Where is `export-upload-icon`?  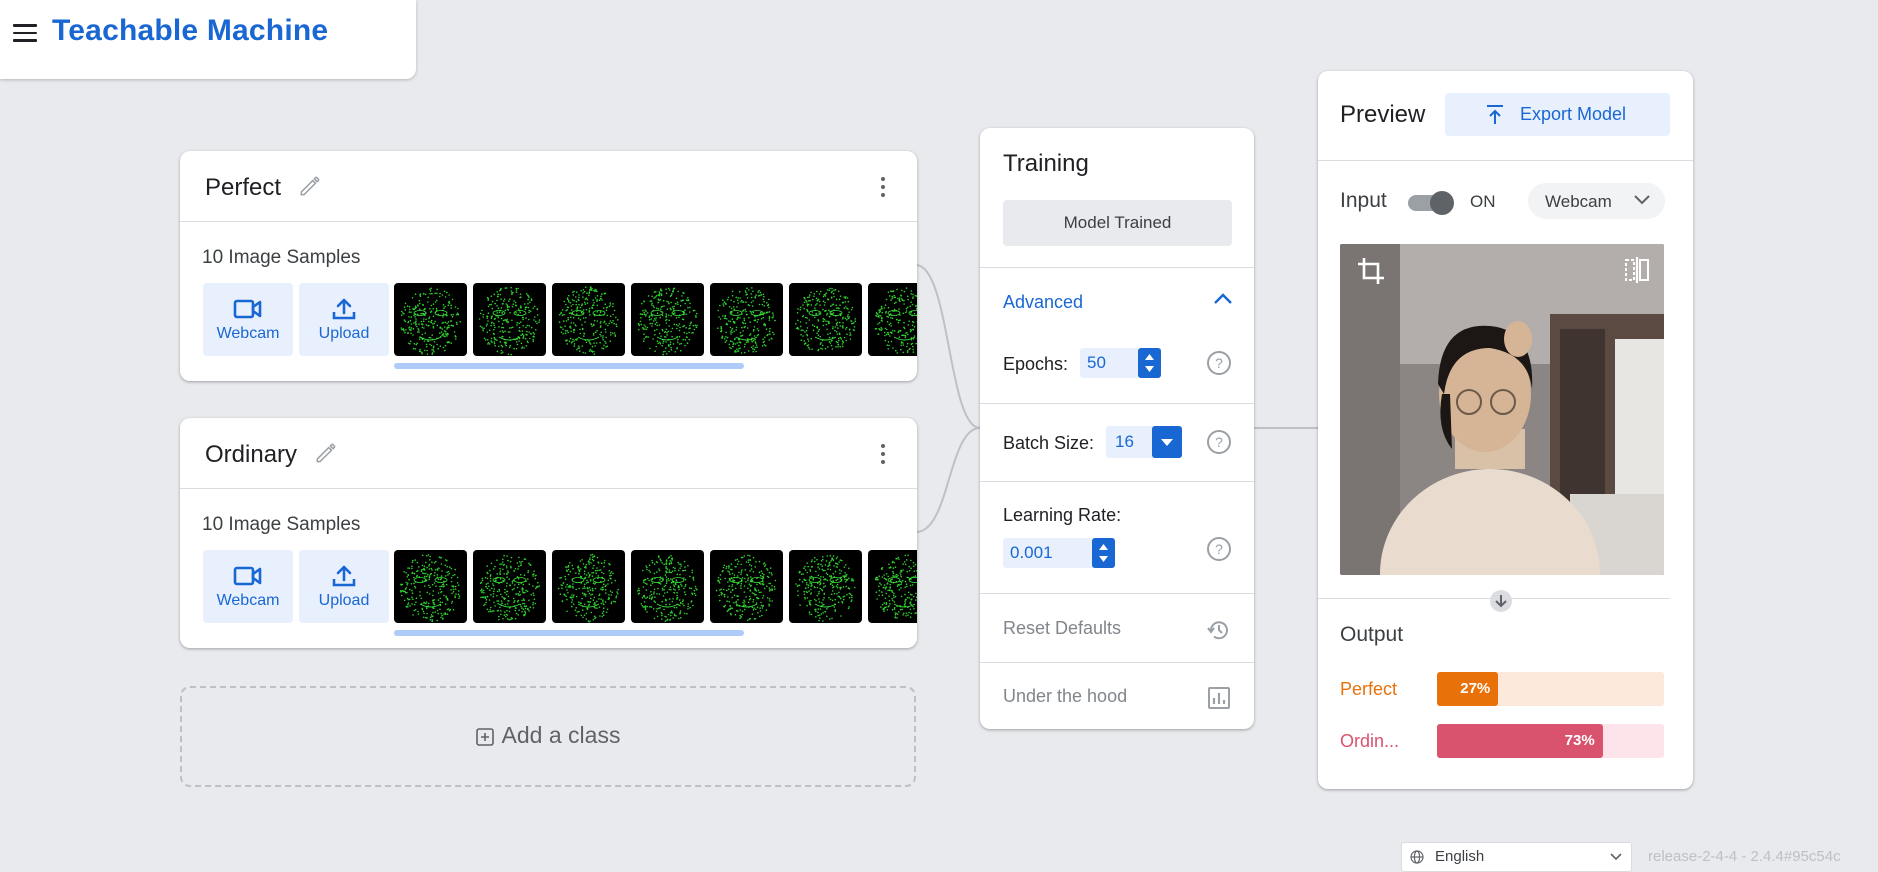 export-upload-icon is located at coordinates (1495, 115).